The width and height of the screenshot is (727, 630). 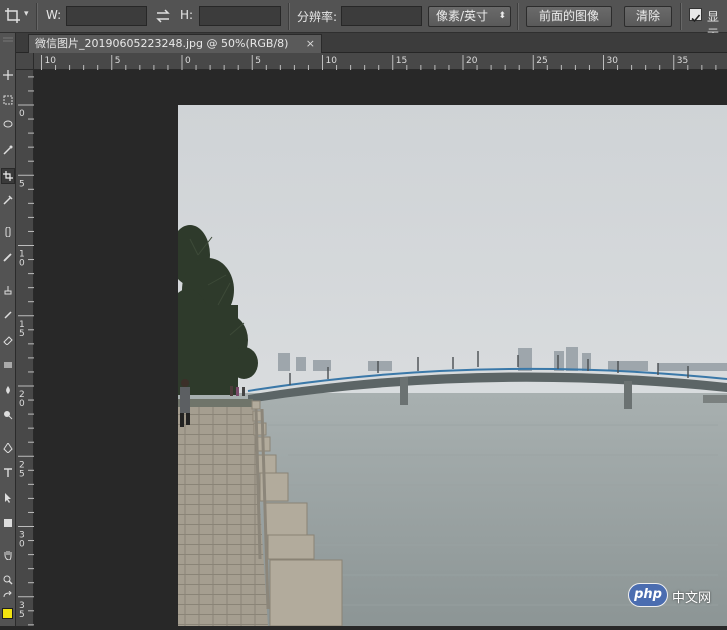 What do you see at coordinates (8, 556) in the screenshot?
I see `hand-tool-icon` at bounding box center [8, 556].